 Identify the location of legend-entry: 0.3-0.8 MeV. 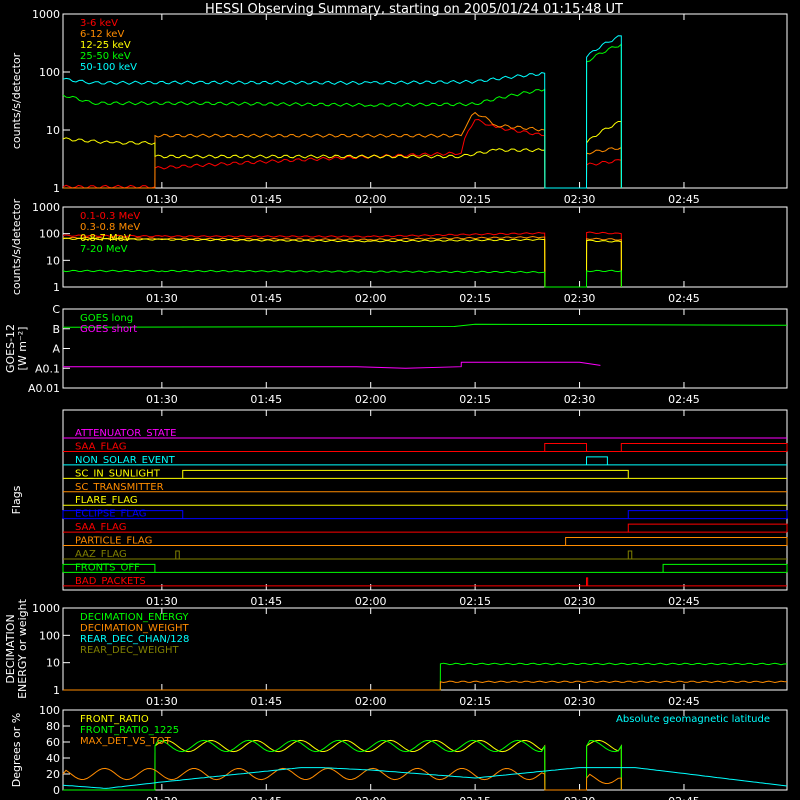
(110, 227).